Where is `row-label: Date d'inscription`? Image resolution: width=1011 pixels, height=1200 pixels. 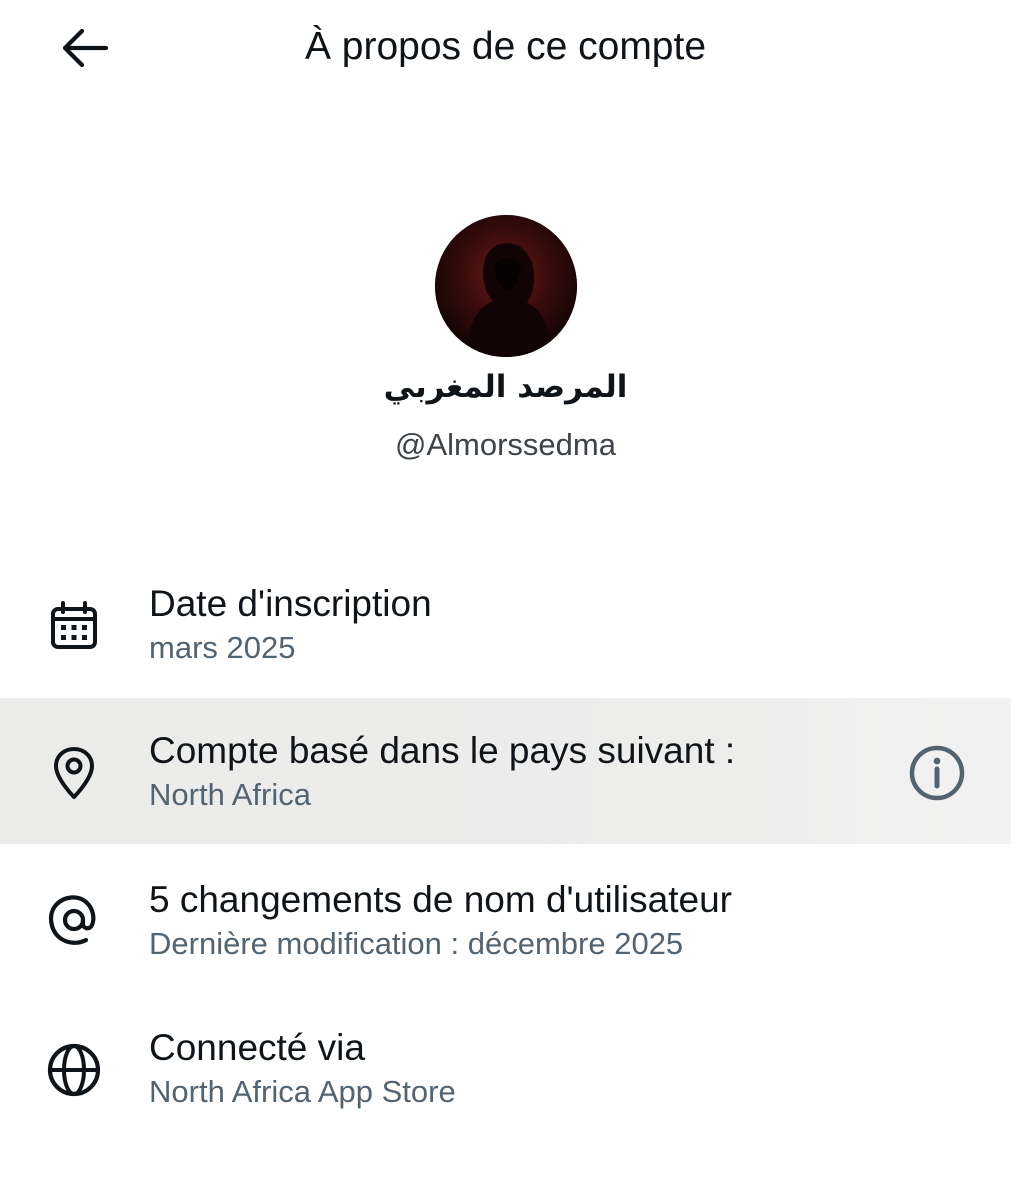
row-label: Date d'inscription is located at coordinates (290, 603).